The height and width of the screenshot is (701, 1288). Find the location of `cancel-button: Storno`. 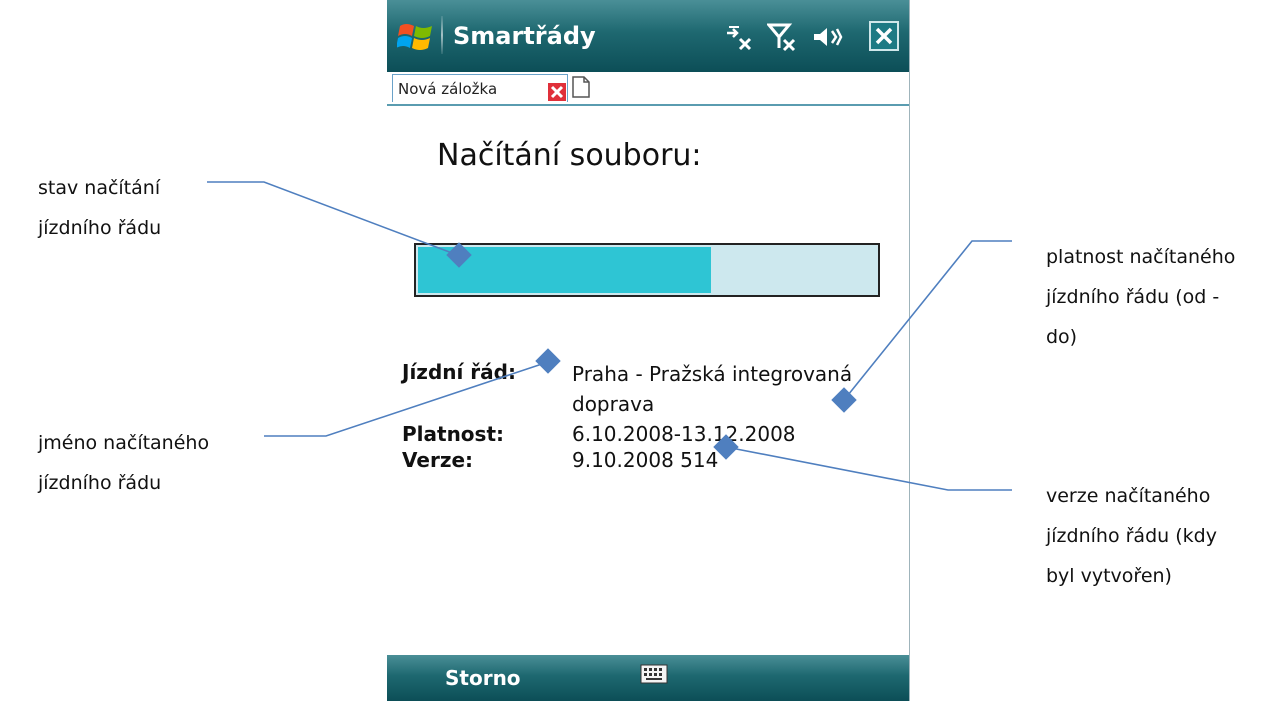

cancel-button: Storno is located at coordinates (483, 678).